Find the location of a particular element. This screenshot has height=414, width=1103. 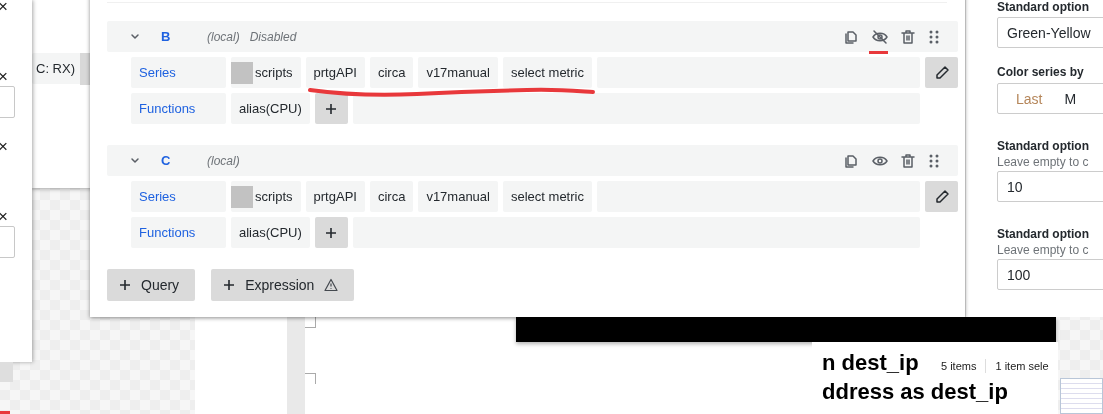

item-count: 5 items is located at coordinates (959, 365).